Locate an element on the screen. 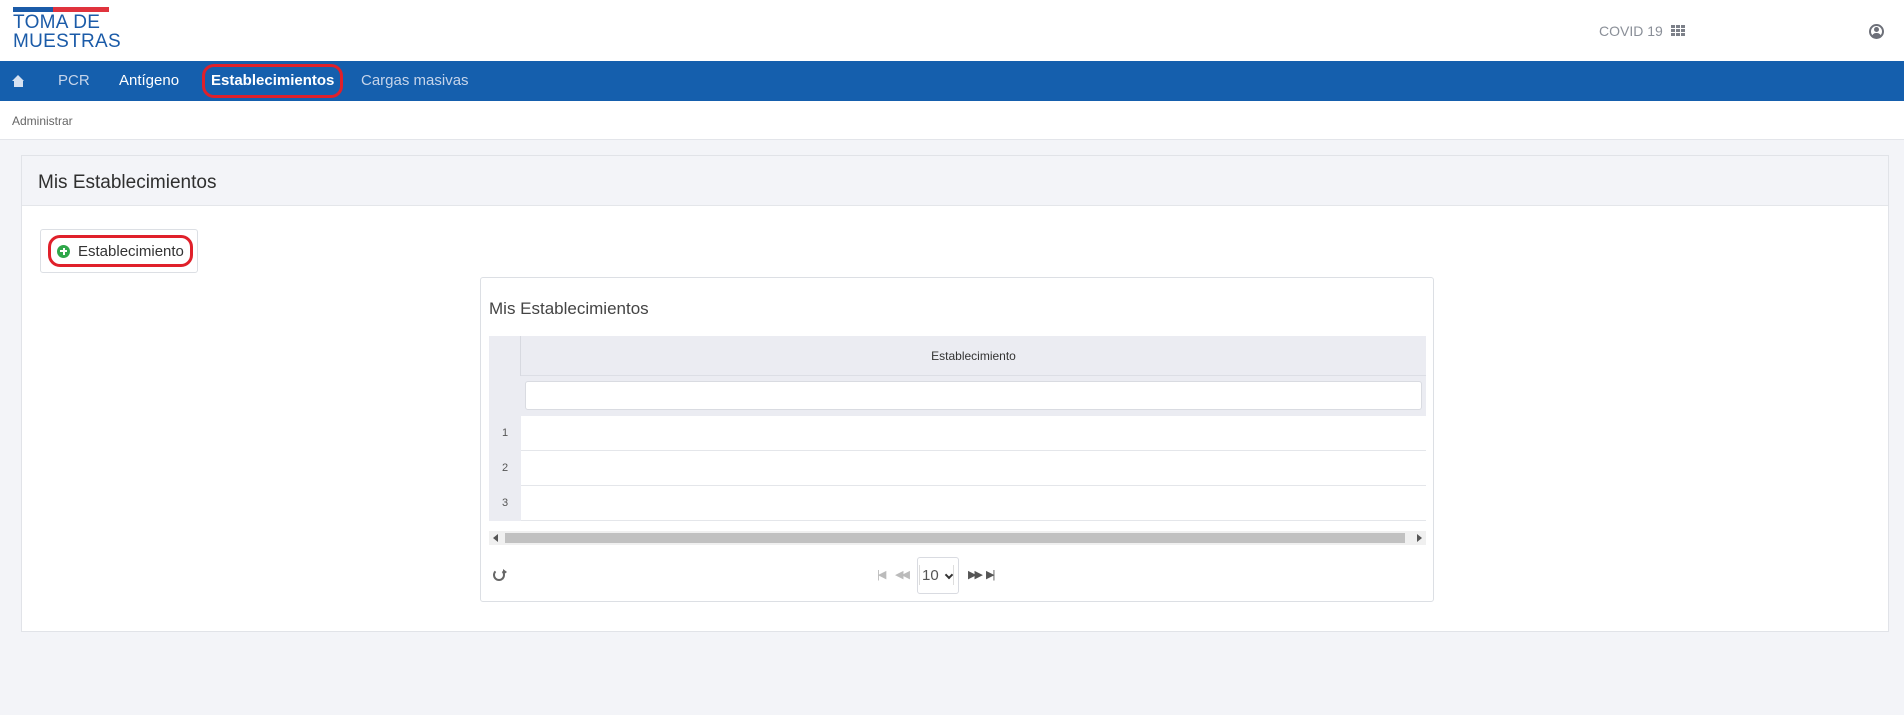 This screenshot has height=715, width=1904. panel-title: Mis Establecimientos is located at coordinates (127, 182).